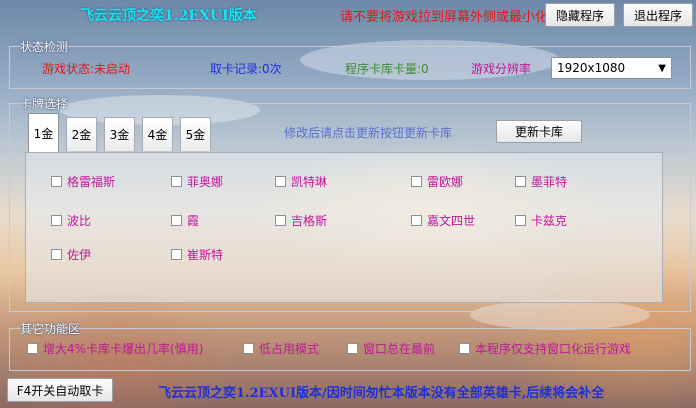 Image resolution: width=696 pixels, height=408 pixels. I want to click on warning-text: 请不要将游戏拉到屏幕外侧或最小化, so click(444, 17).